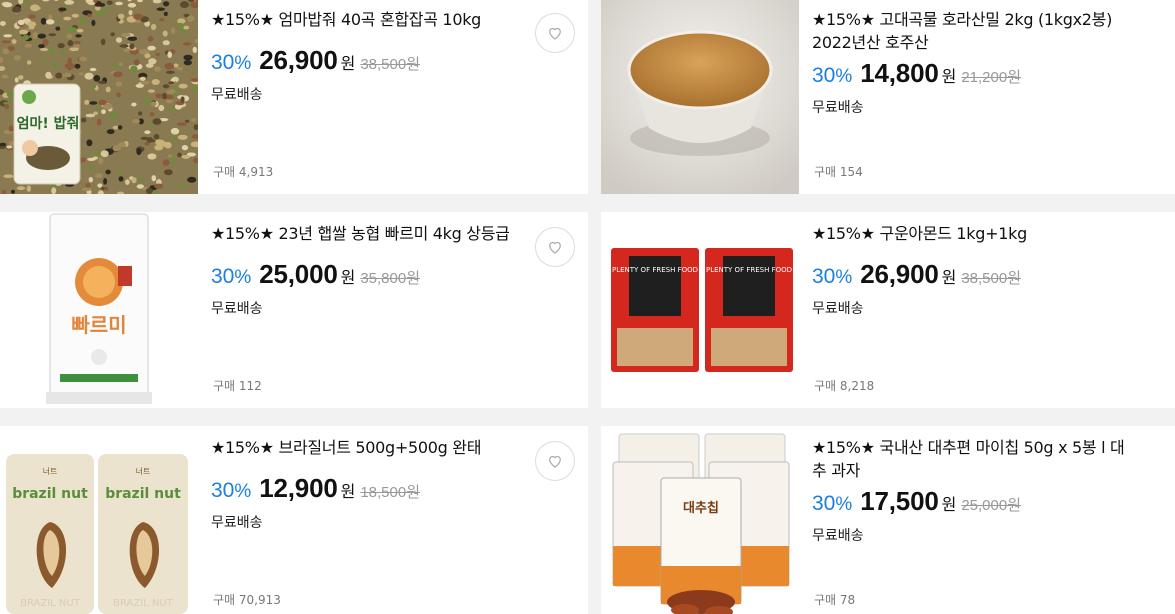 Image resolution: width=1175 pixels, height=614 pixels. Describe the element at coordinates (48, 123) in the screenshot. I see `mixgrain-bag-label: 엄마! 밥줘` at that location.